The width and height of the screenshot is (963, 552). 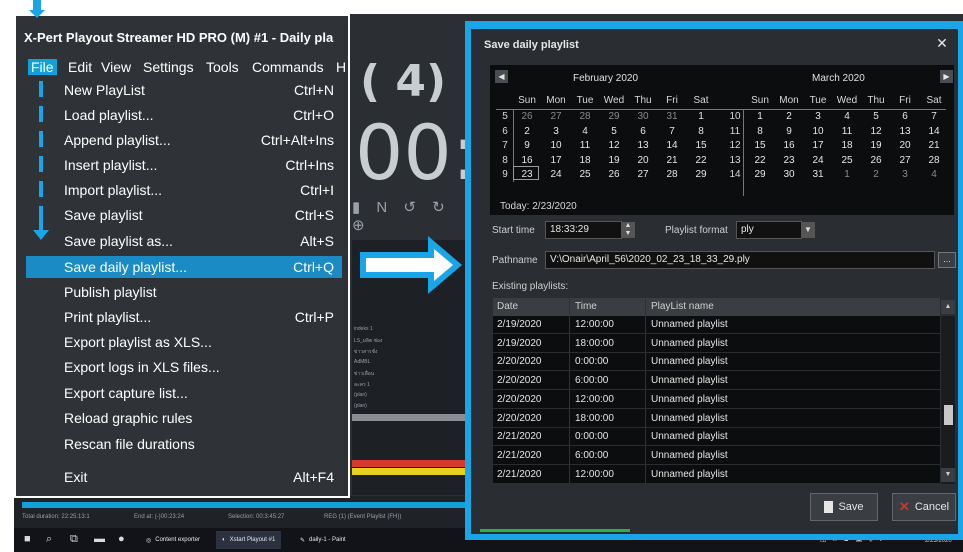 What do you see at coordinates (585, 160) in the screenshot?
I see `calendar-day: 18` at bounding box center [585, 160].